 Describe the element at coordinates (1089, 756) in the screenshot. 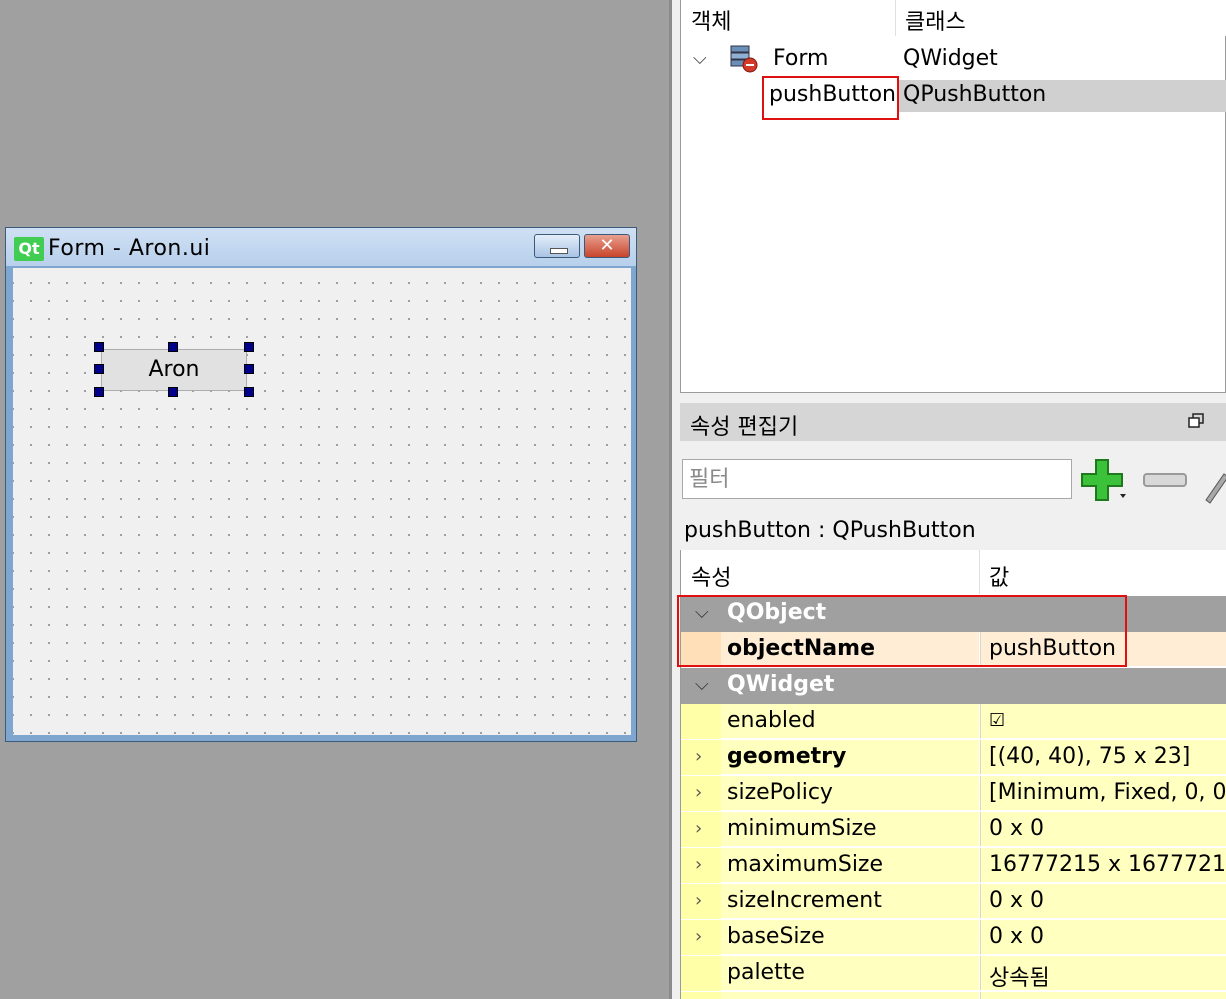

I see `property-value: [(40, 40), 75 x 23]` at that location.